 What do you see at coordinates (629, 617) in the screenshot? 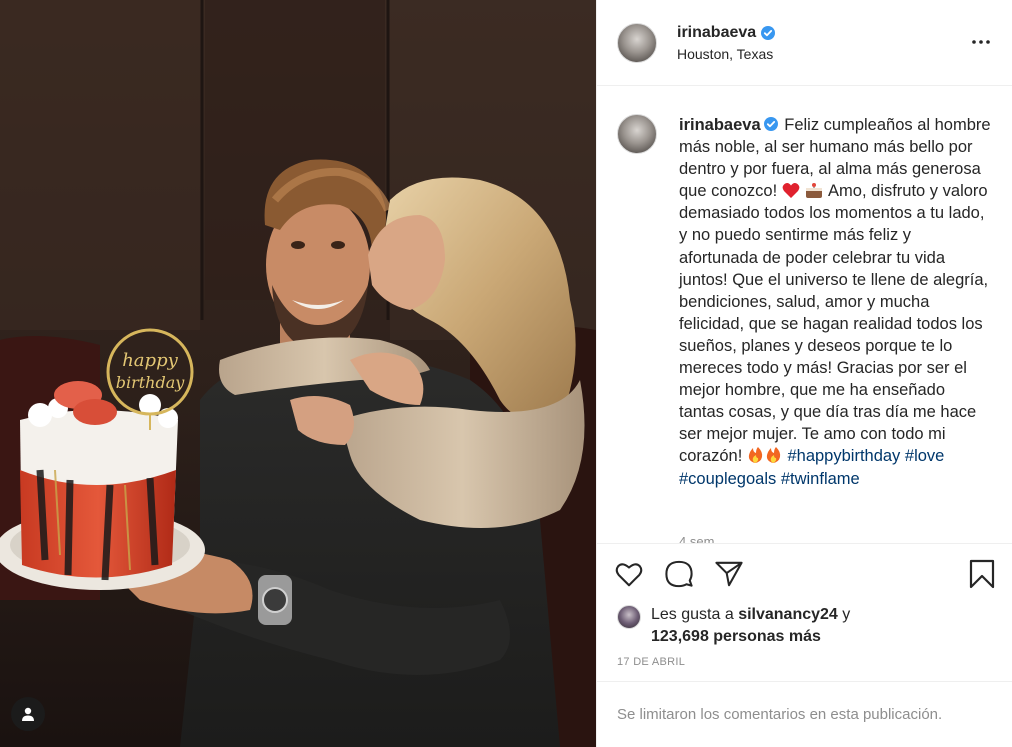
I see `liker-avatar` at bounding box center [629, 617].